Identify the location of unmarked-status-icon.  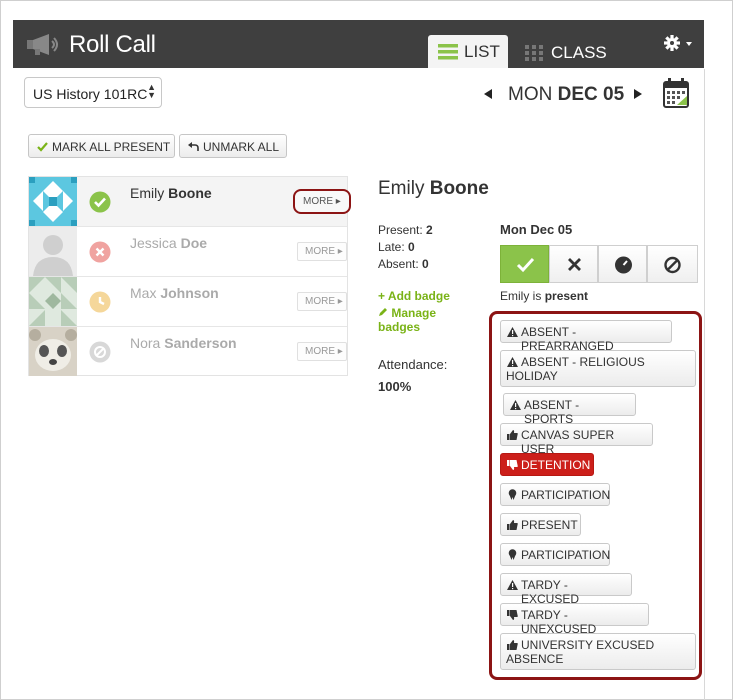
(100, 354).